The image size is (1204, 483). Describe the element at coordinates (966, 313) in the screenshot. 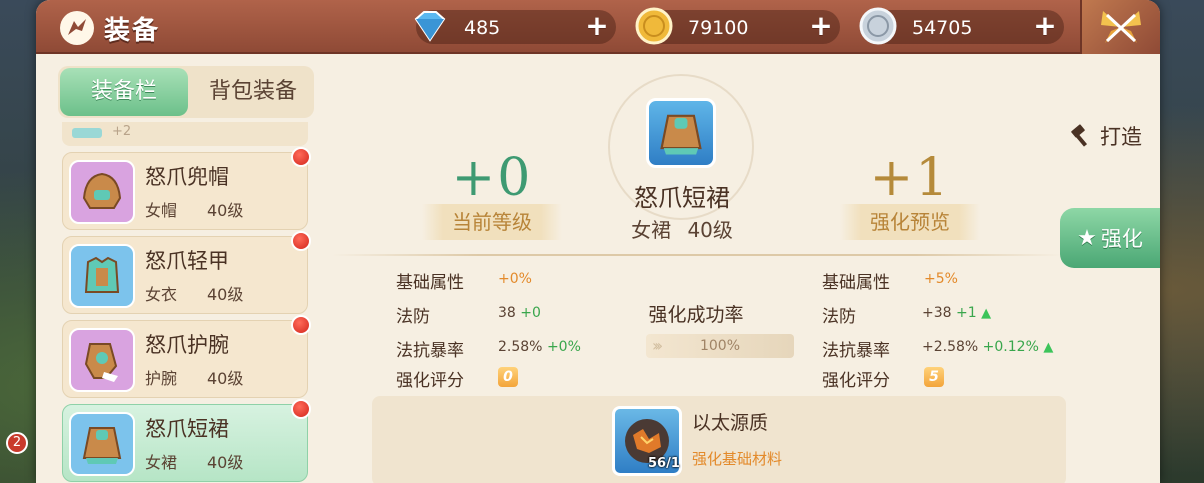

I see `mdef-delta: +1` at that location.